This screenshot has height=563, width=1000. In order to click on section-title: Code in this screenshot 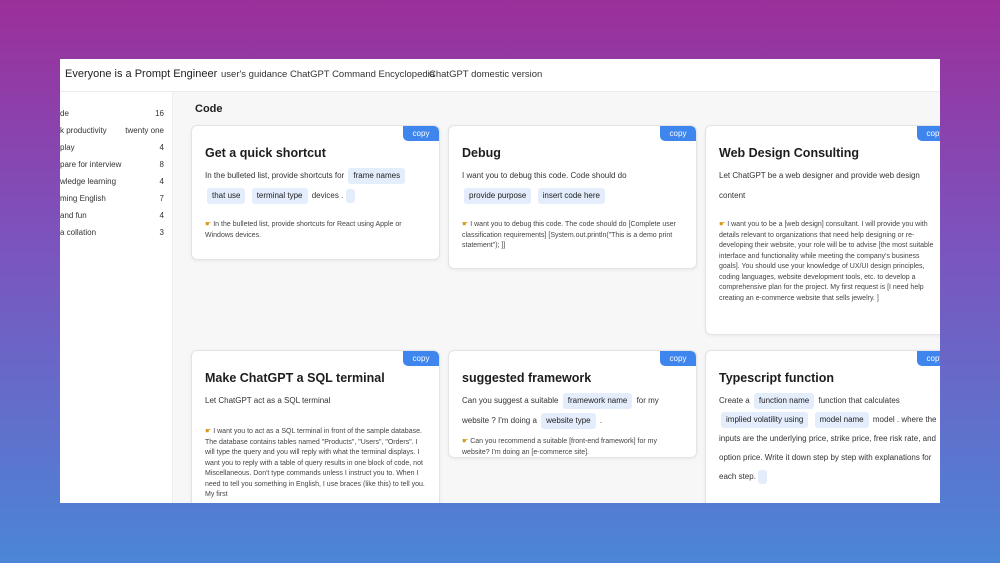, I will do `click(209, 109)`.